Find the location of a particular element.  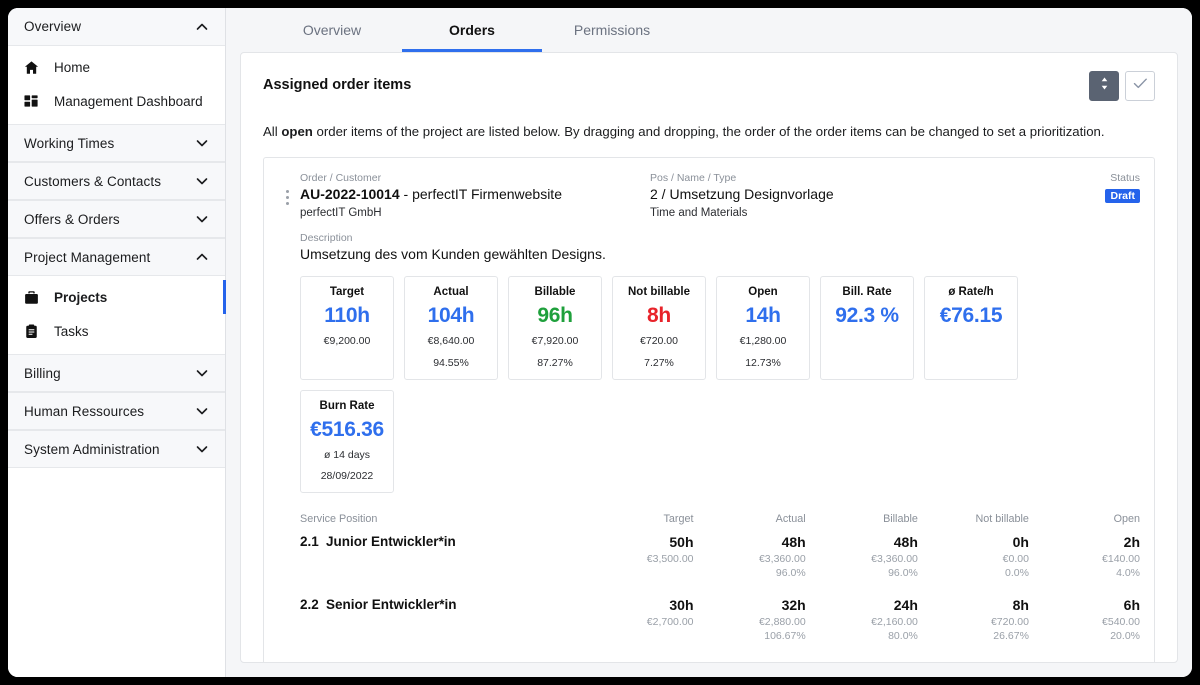

sidebar-group-billing: Billing is located at coordinates (116, 373).